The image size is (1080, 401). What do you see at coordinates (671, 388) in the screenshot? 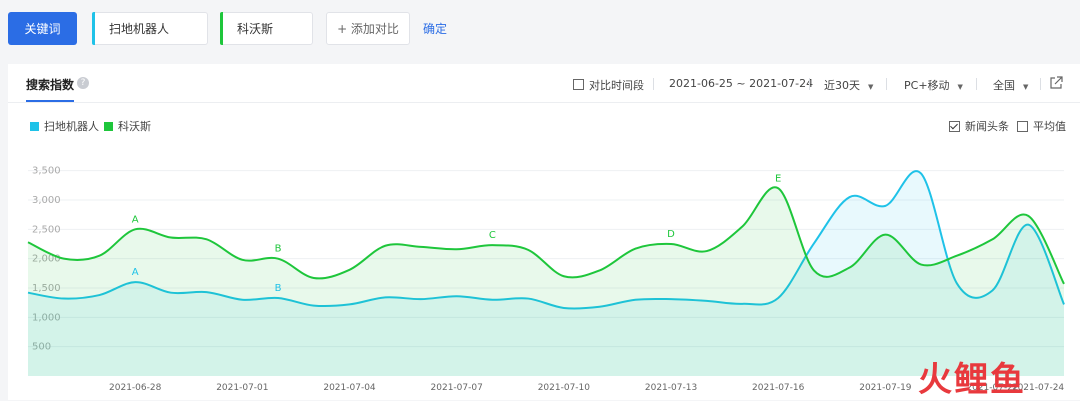
I see `x-tick-label: 2021-07-13` at bounding box center [671, 388].